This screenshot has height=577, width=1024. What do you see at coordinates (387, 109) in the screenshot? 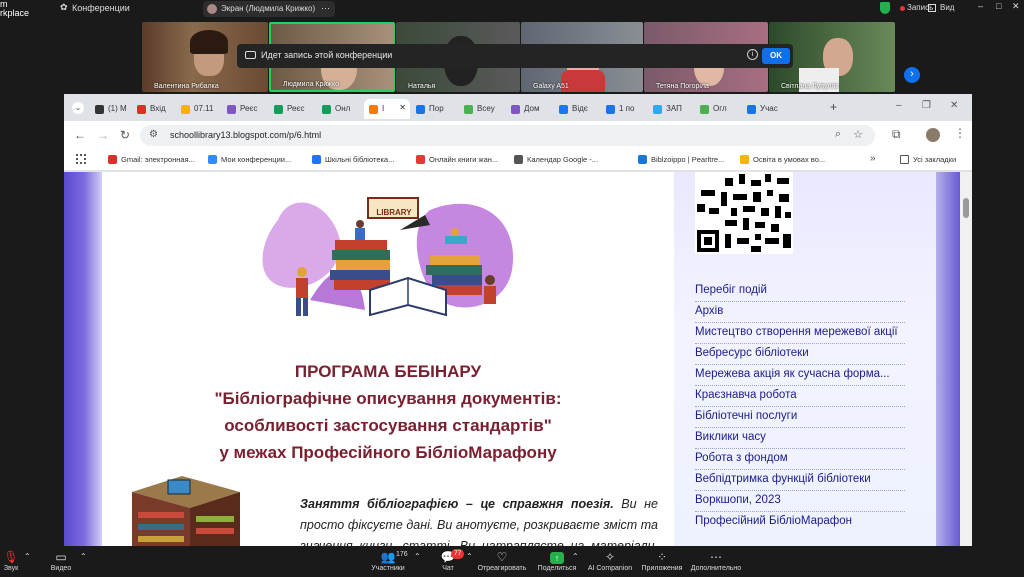
I see `browser-tab: I ✕` at bounding box center [387, 109].